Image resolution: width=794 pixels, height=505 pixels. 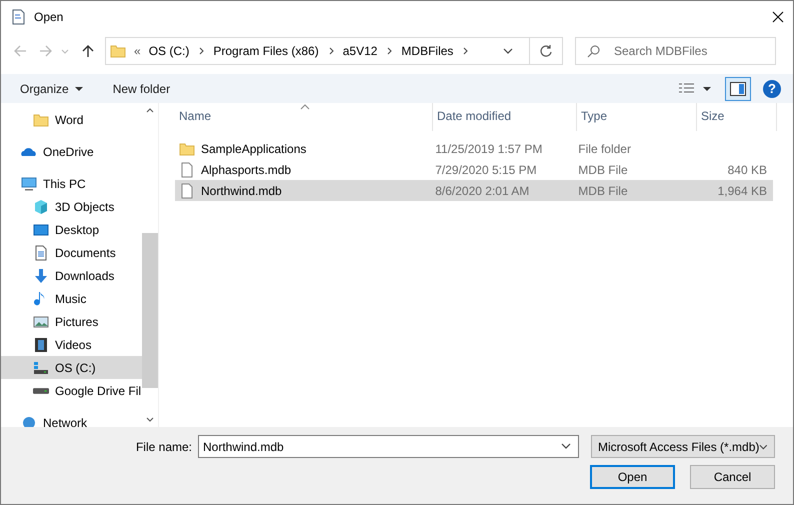 What do you see at coordinates (71, 119) in the screenshot?
I see `sidebar-item: Word` at bounding box center [71, 119].